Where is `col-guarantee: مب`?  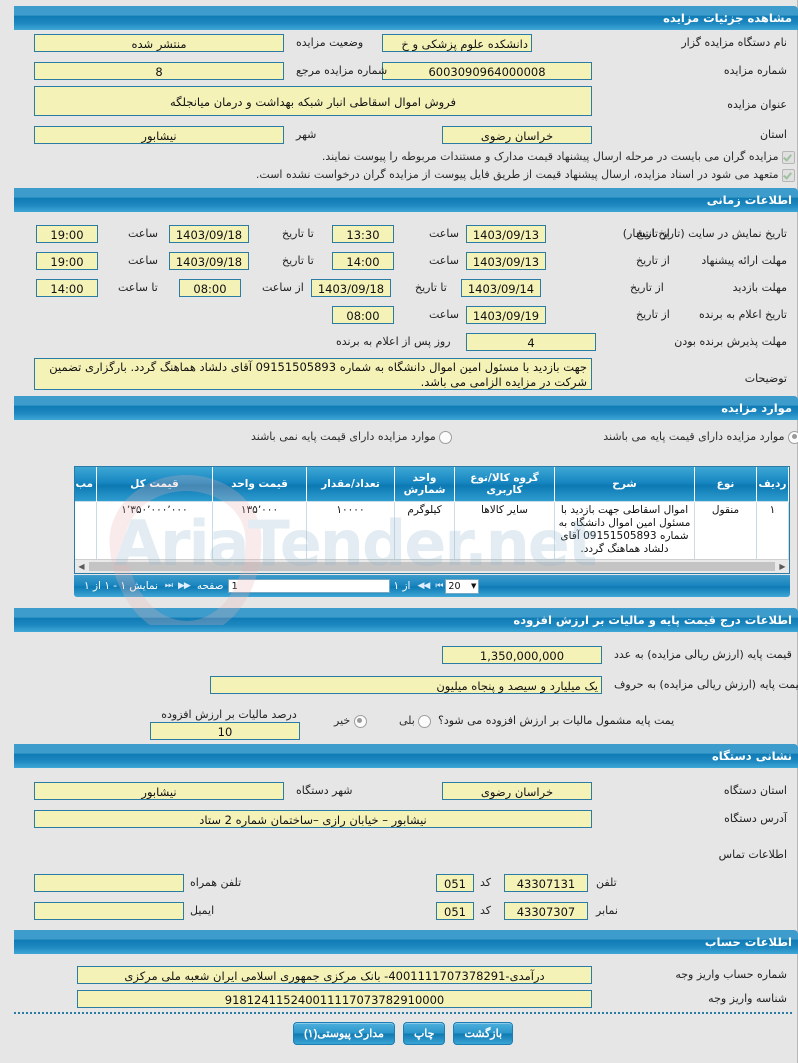 col-guarantee: مب is located at coordinates (86, 484).